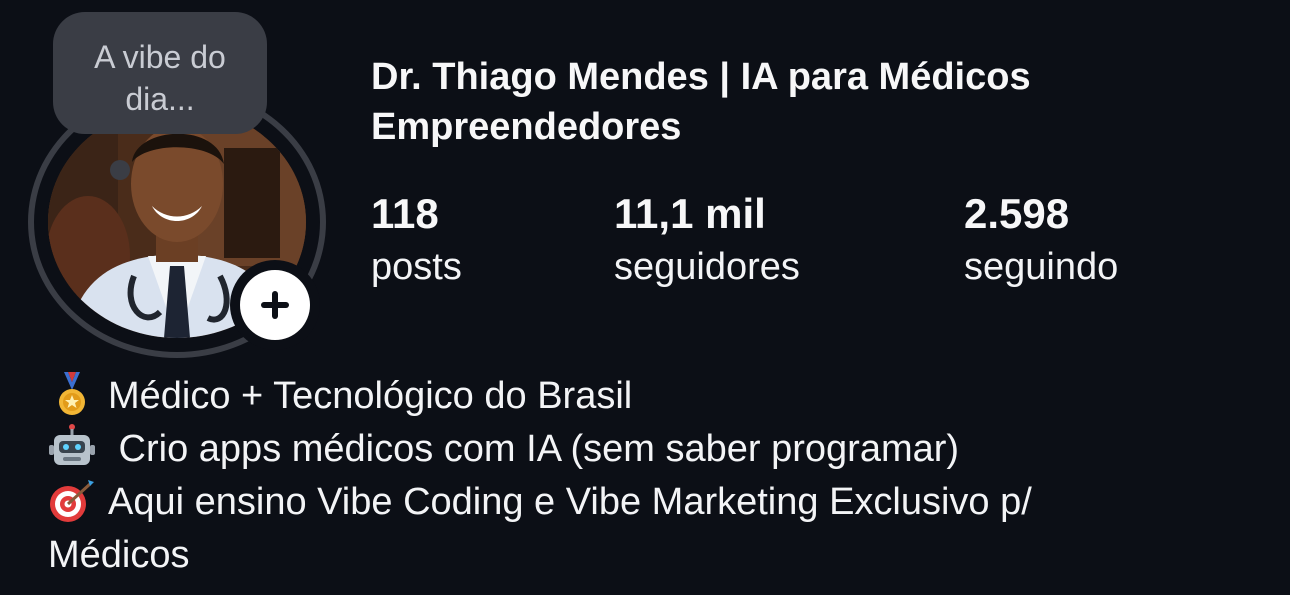 The image size is (1290, 595). Describe the element at coordinates (416, 267) in the screenshot. I see `posts-label: posts` at that location.